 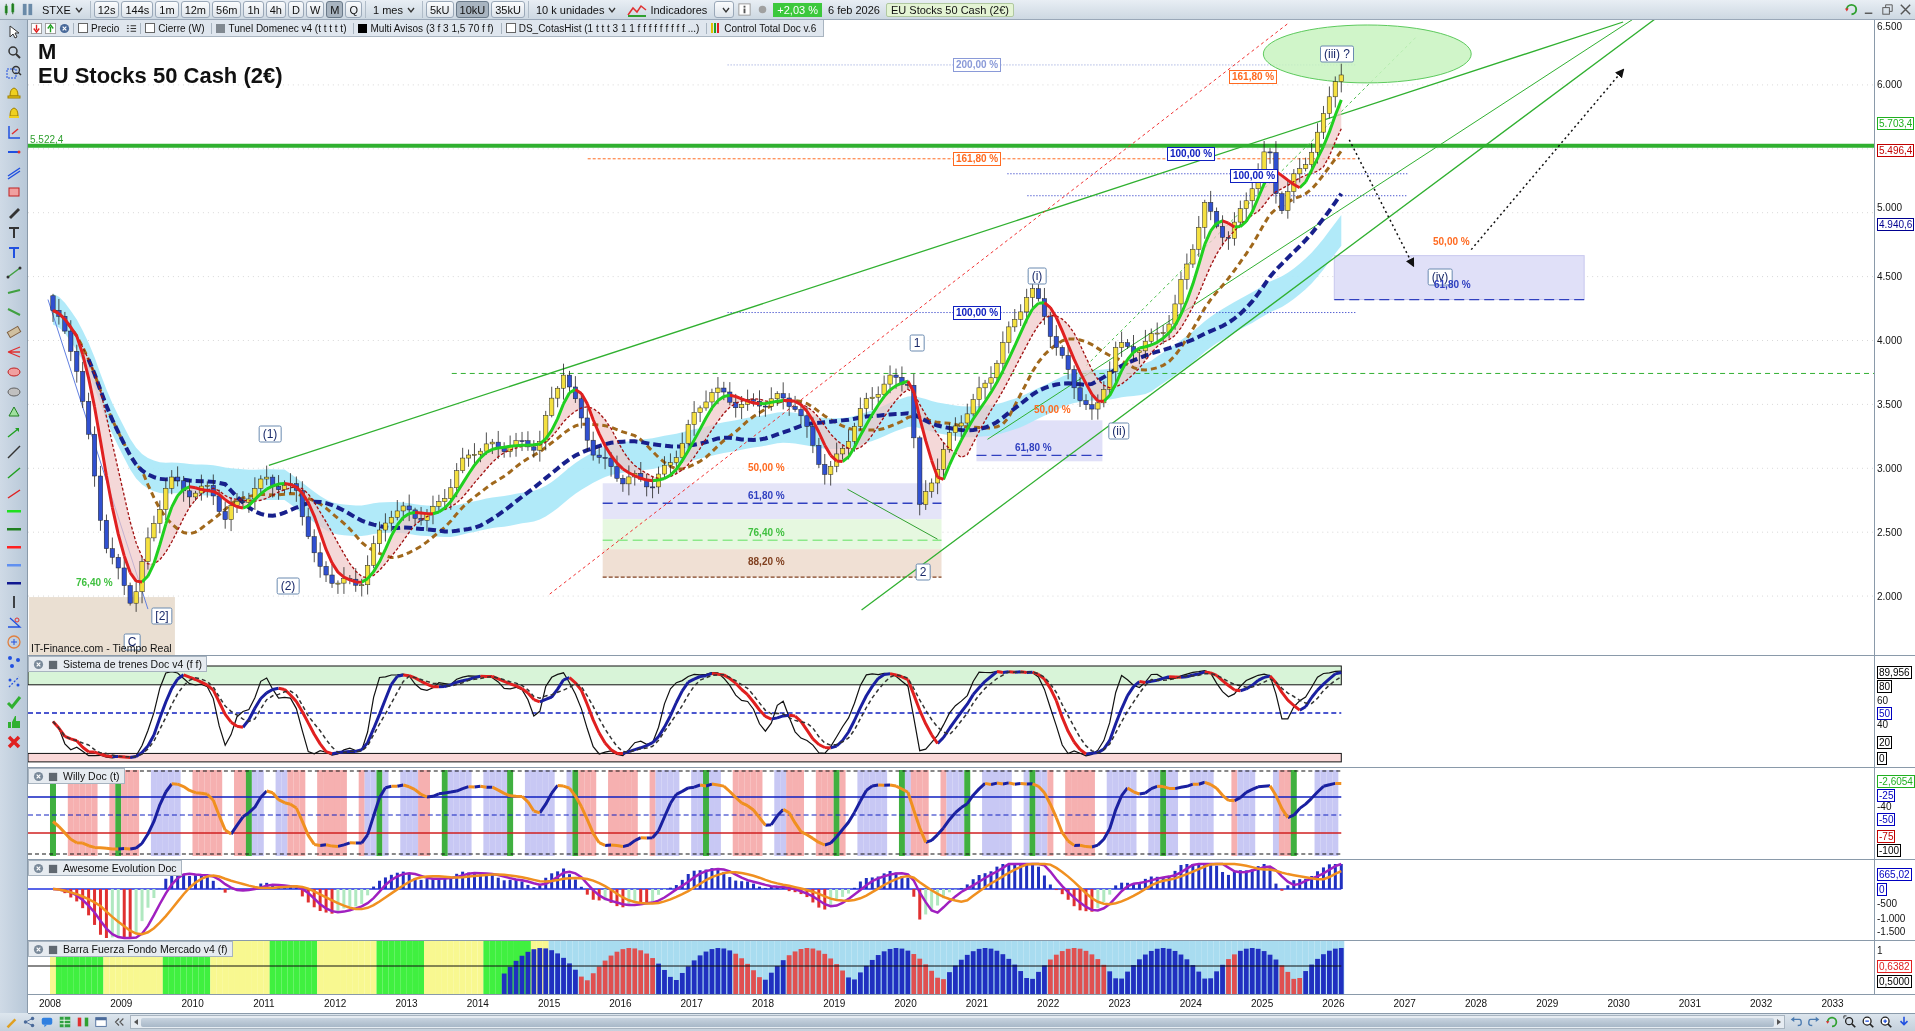 I want to click on indicators-button: Indicadores, so click(x=667, y=9).